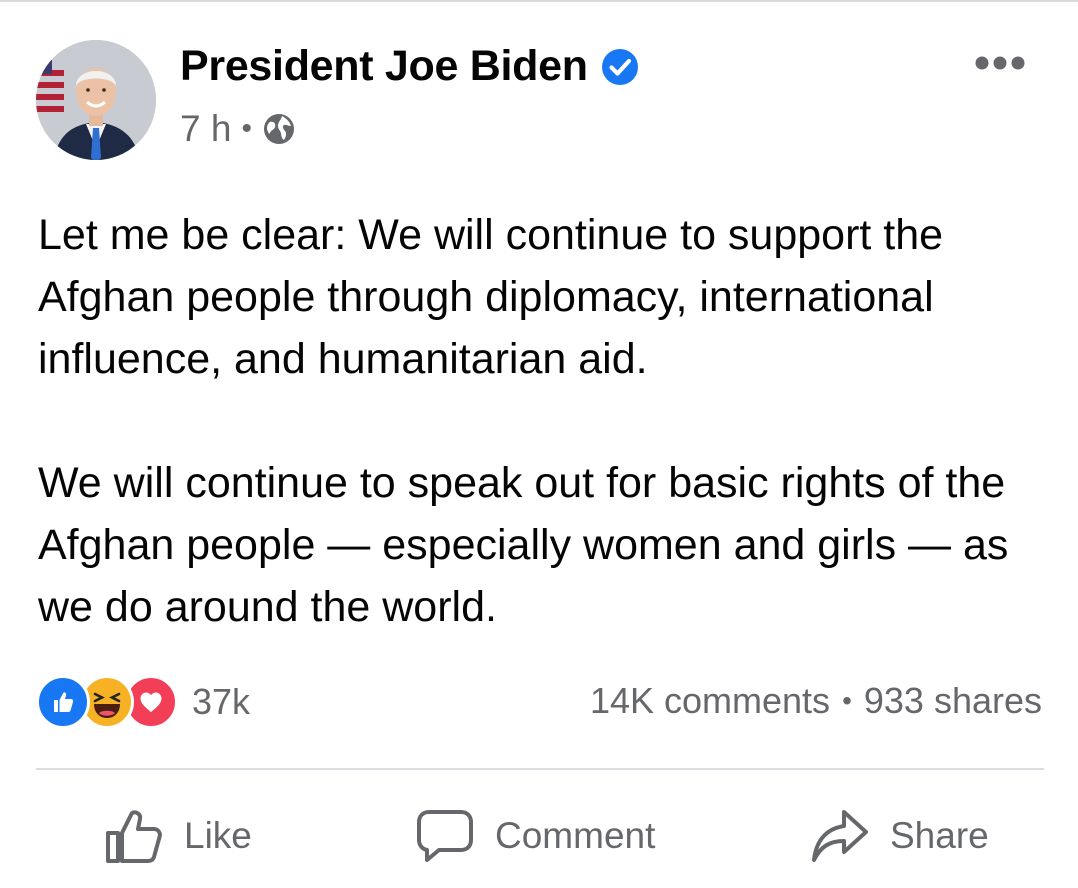 This screenshot has width=1078, height=888. What do you see at coordinates (238, 129) in the screenshot?
I see `post-meta: 7 h •` at bounding box center [238, 129].